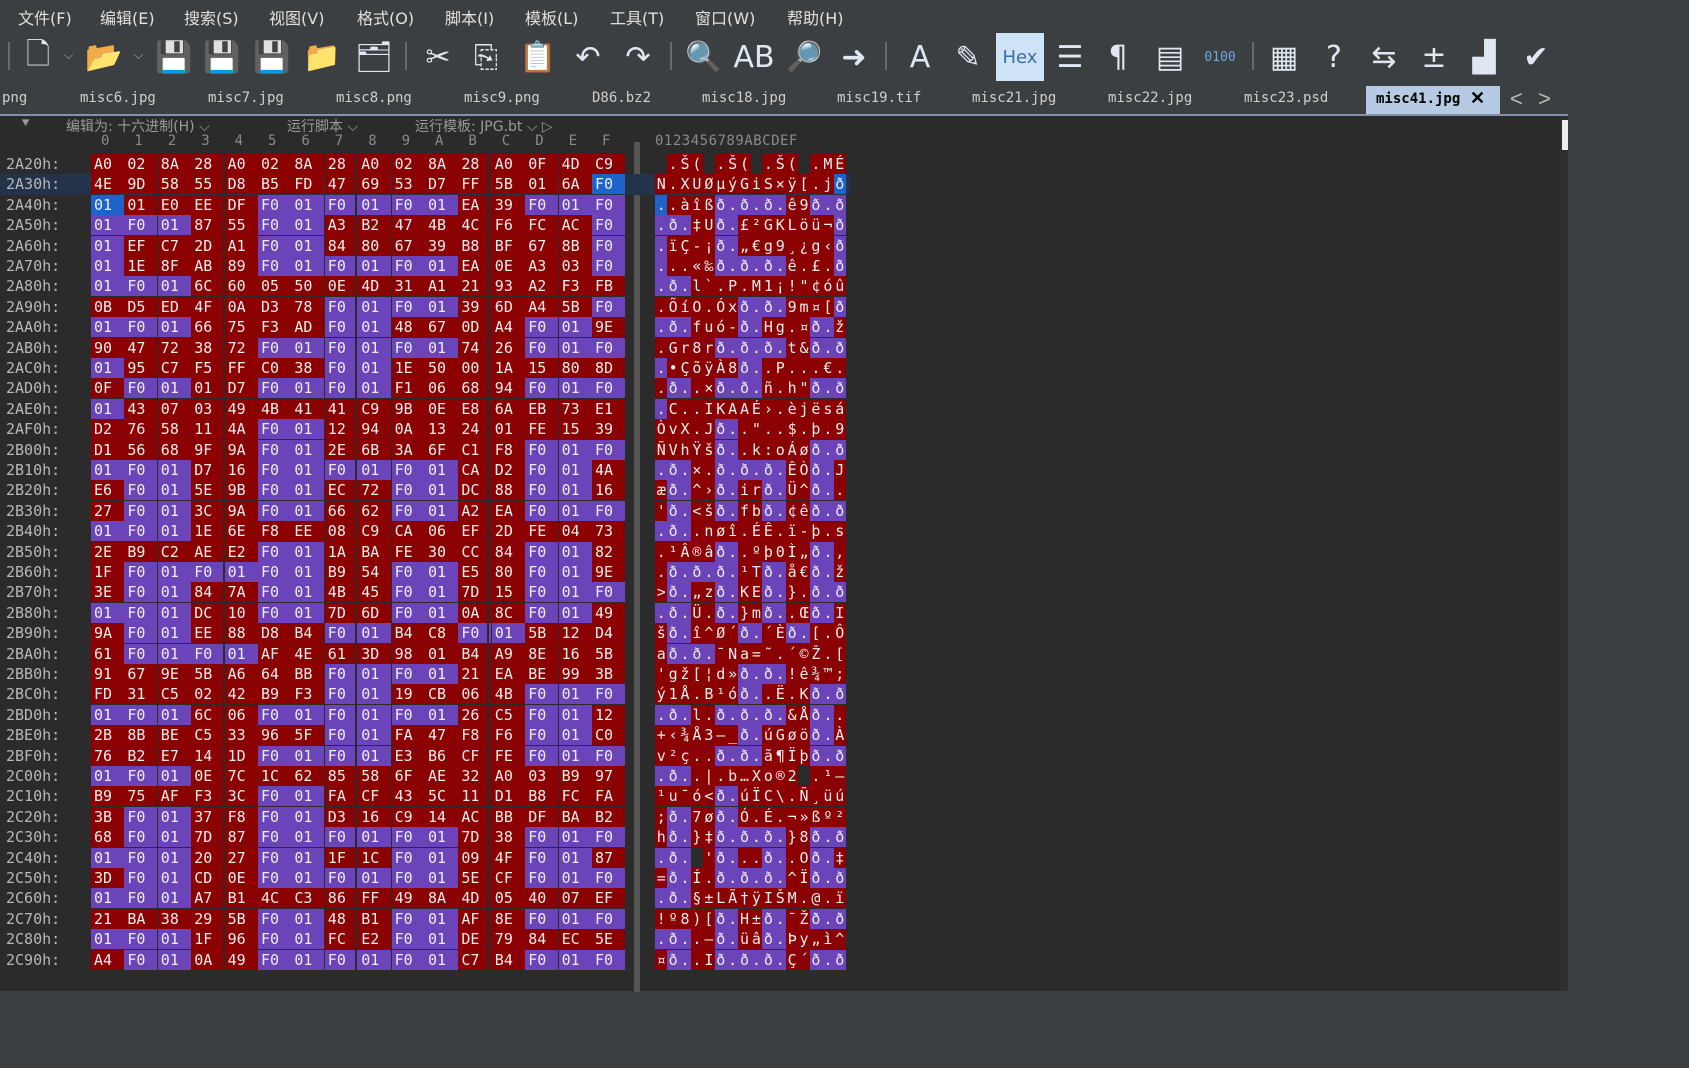 This screenshot has width=1689, height=1068. What do you see at coordinates (241, 306) in the screenshot?
I see `hex-byte: 0A` at bounding box center [241, 306].